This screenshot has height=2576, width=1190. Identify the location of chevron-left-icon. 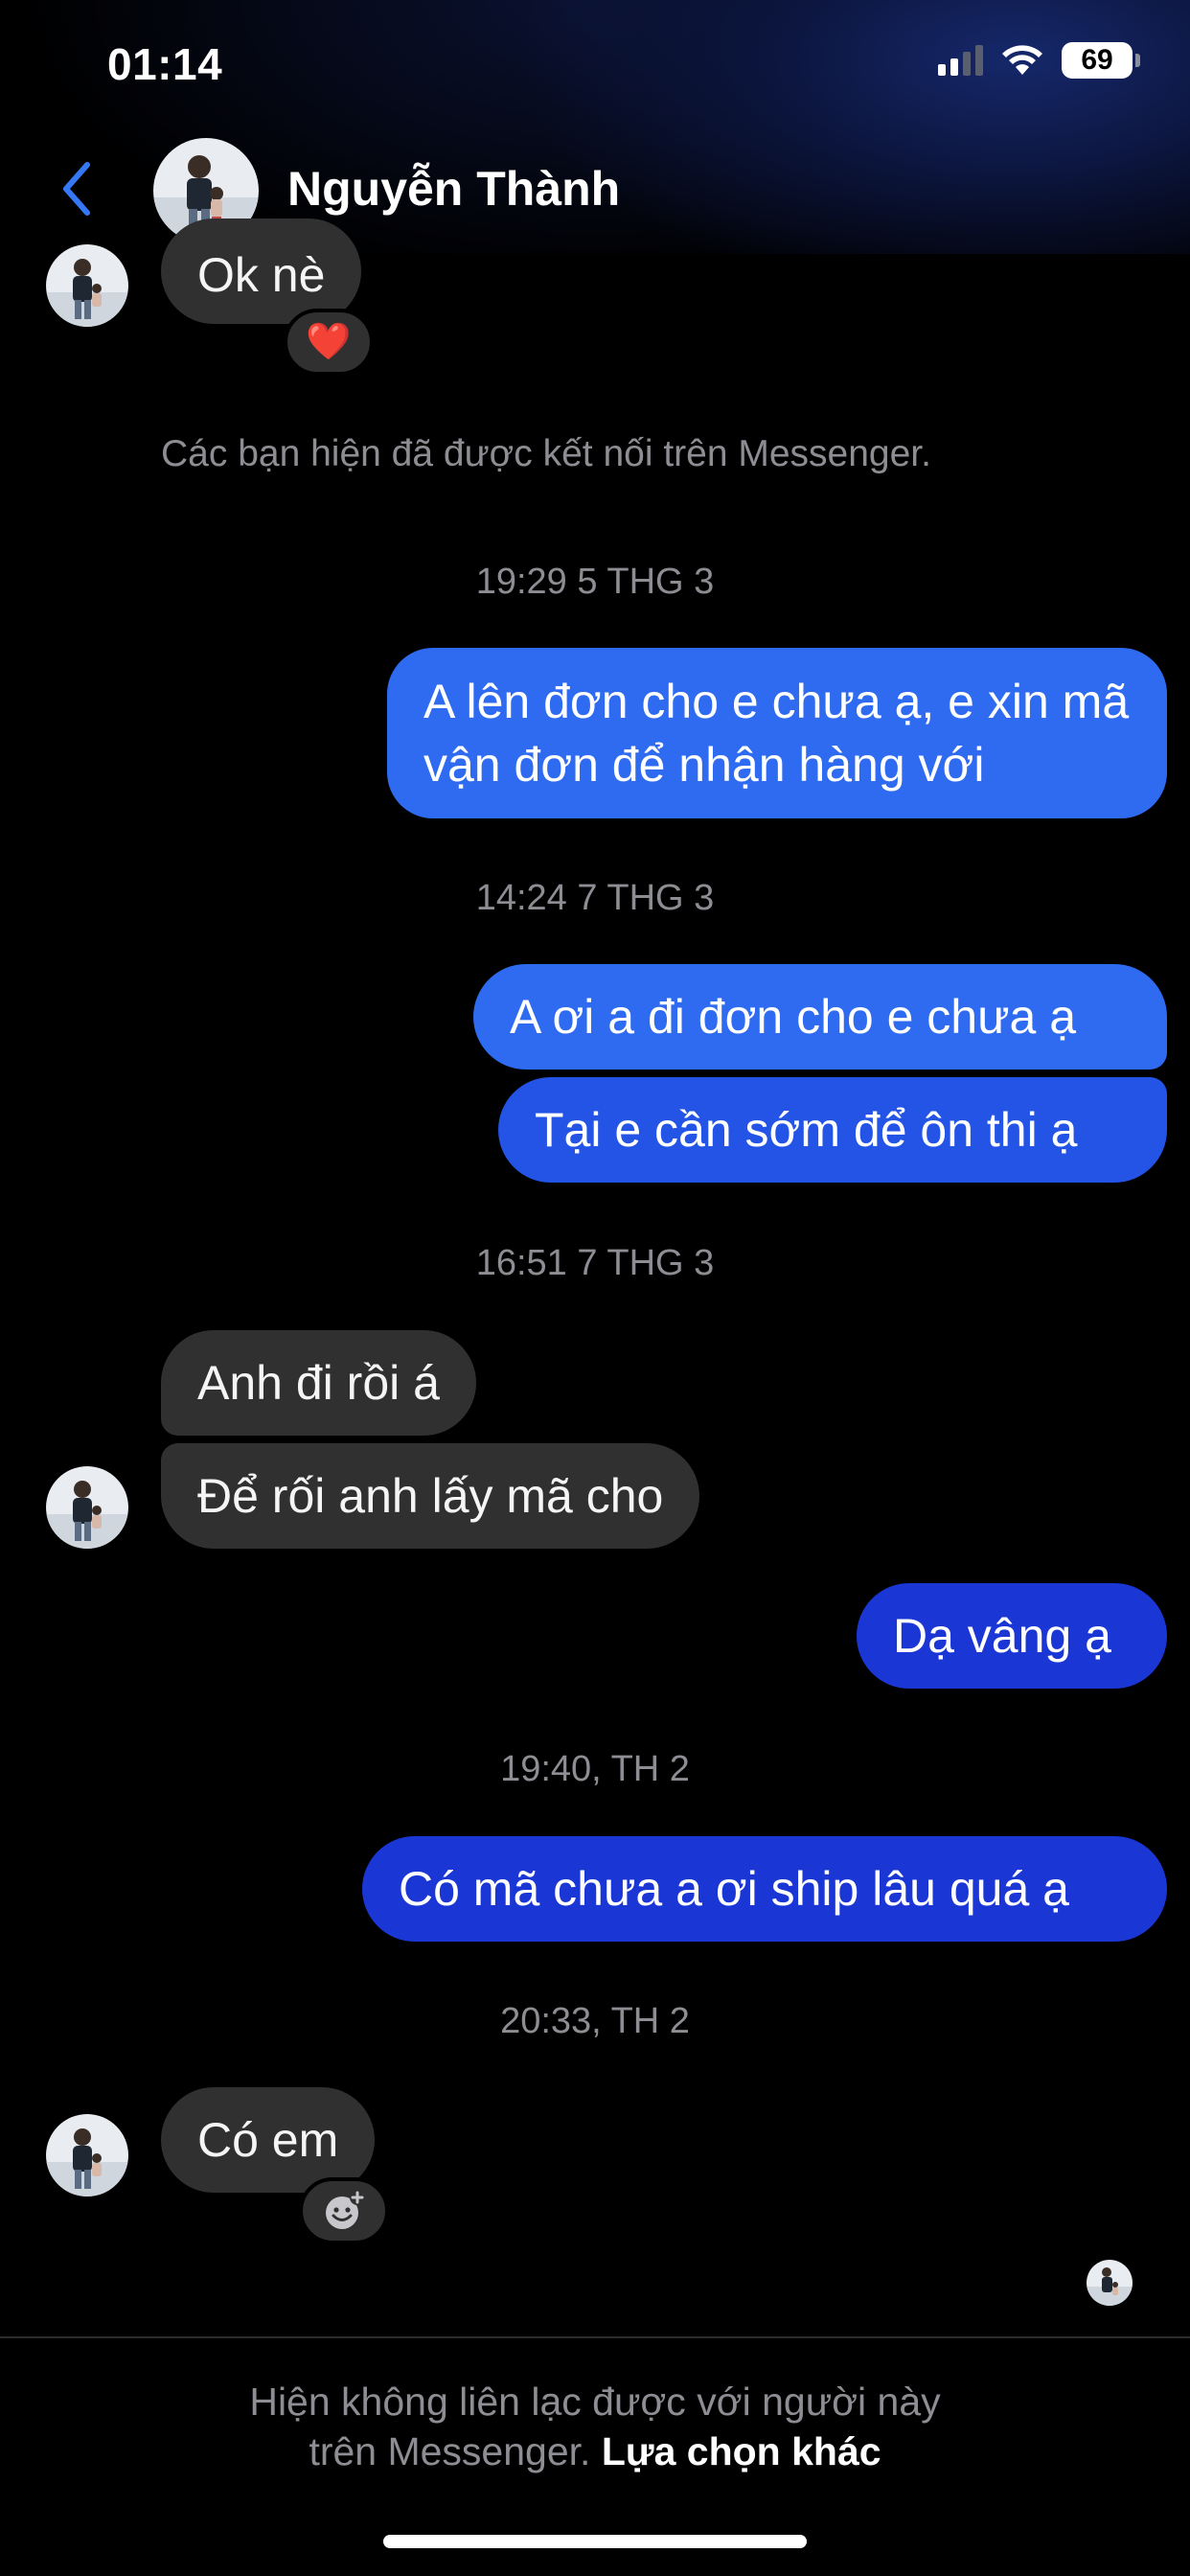
(76, 189).